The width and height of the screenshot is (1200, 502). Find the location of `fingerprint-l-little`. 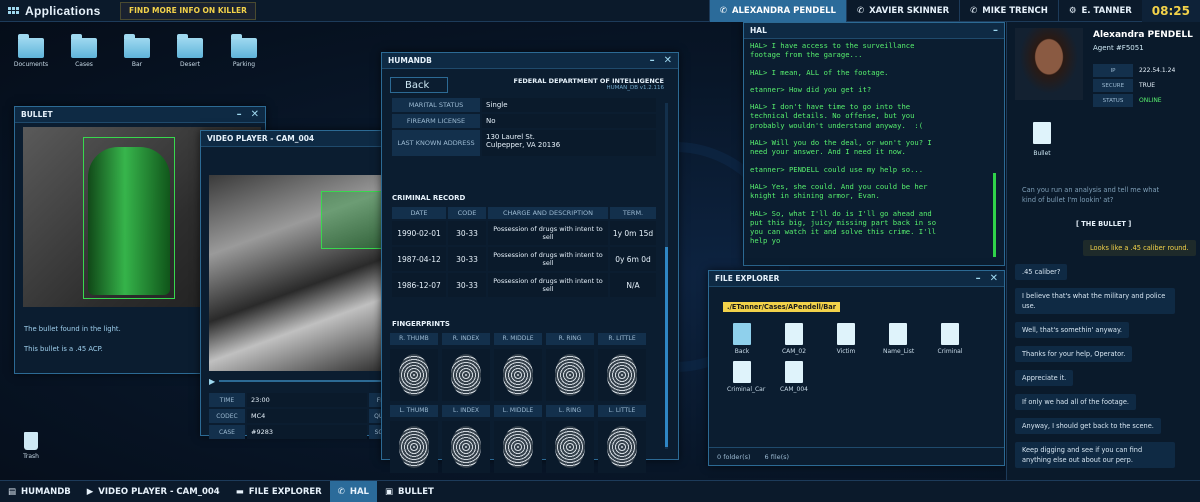

fingerprint-l-little is located at coordinates (622, 447).